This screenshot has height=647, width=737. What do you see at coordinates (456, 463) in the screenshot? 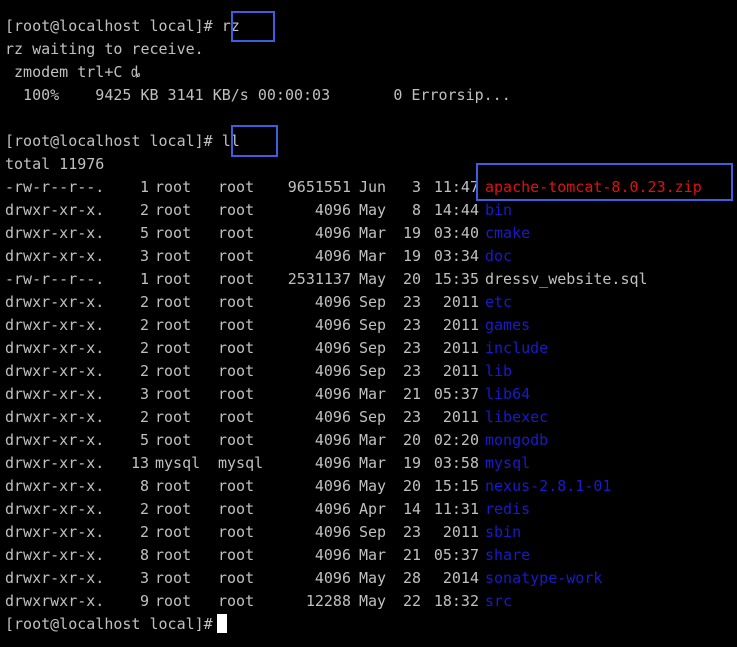
I see `time: 03:58` at bounding box center [456, 463].